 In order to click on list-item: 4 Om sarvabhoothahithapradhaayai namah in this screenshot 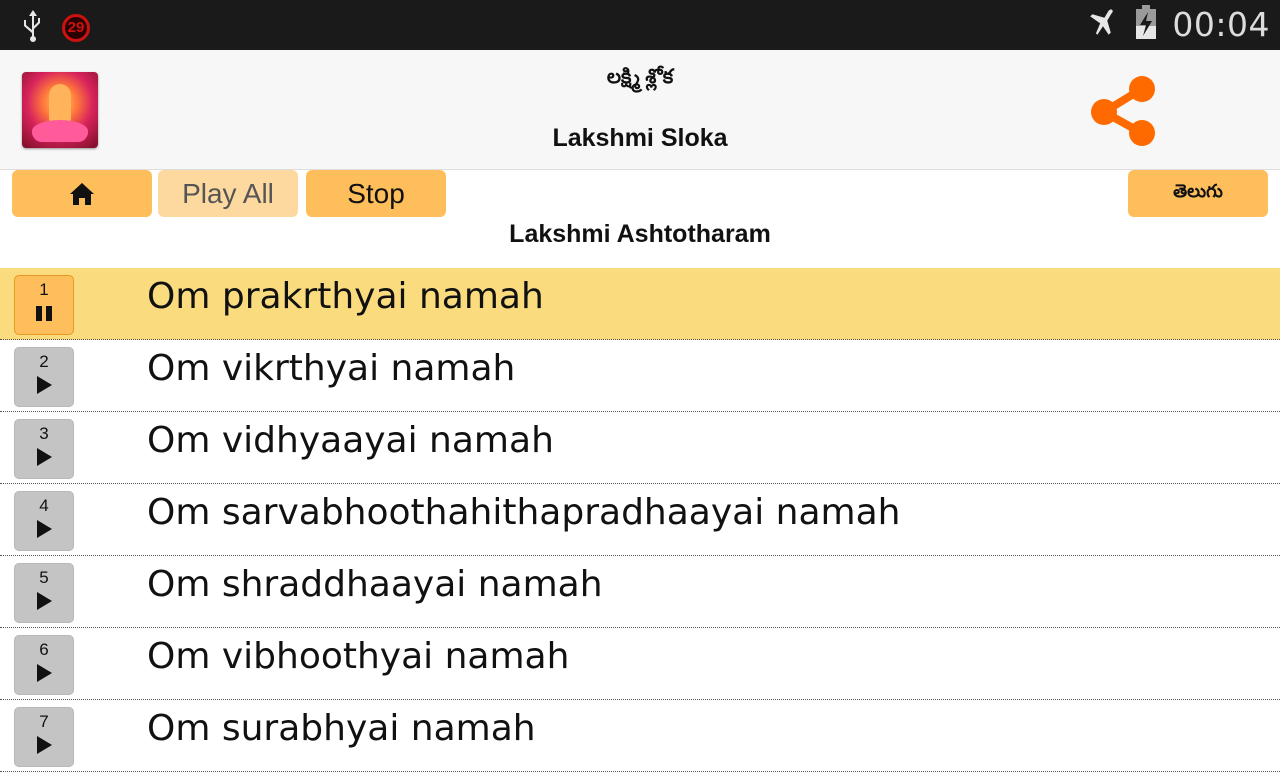, I will do `click(640, 520)`.